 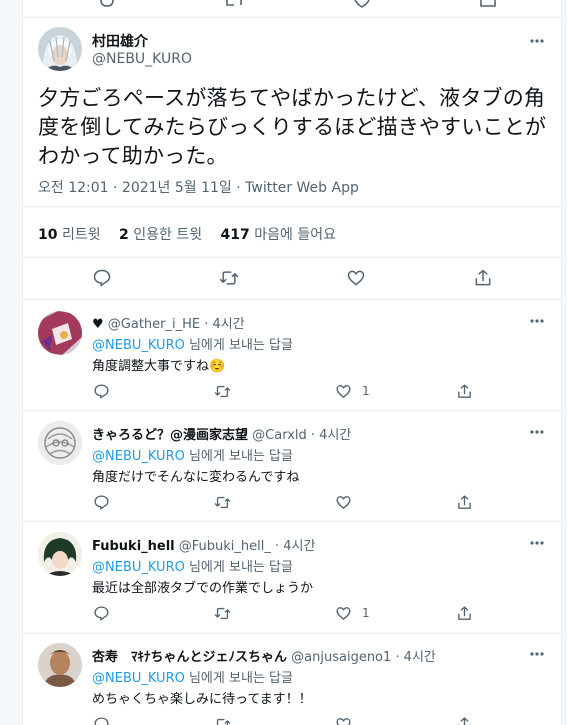 What do you see at coordinates (167, 235) in the screenshot?
I see `quotes-label: 인용한 트윗` at bounding box center [167, 235].